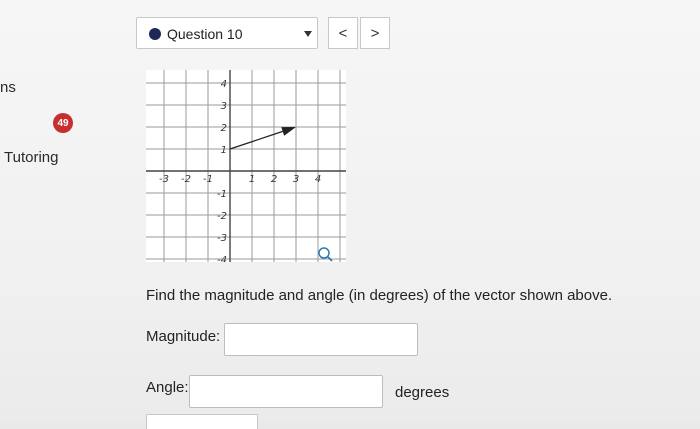 The height and width of the screenshot is (429, 700). What do you see at coordinates (186, 179) in the screenshot?
I see `x-tick-label: -2` at bounding box center [186, 179].